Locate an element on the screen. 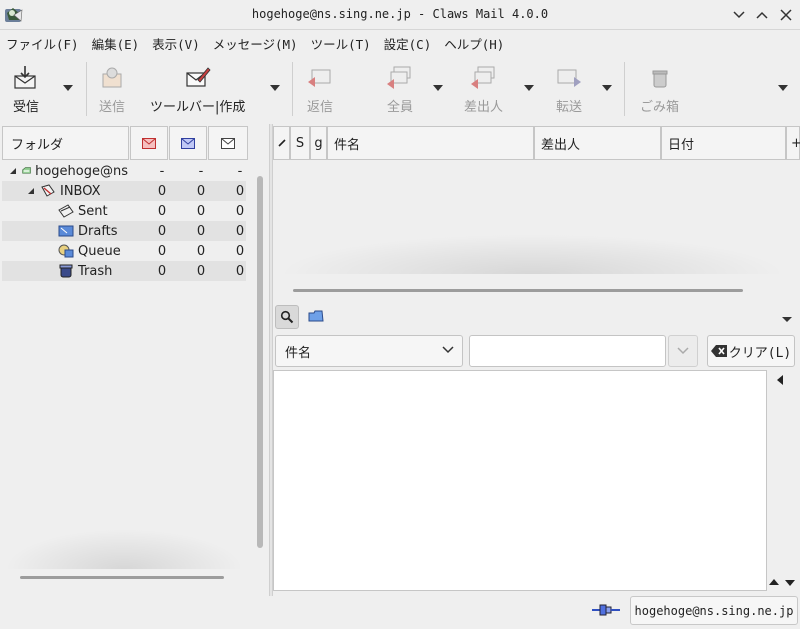 The width and height of the screenshot is (800, 629). forward-label: 転送 is located at coordinates (568, 107).